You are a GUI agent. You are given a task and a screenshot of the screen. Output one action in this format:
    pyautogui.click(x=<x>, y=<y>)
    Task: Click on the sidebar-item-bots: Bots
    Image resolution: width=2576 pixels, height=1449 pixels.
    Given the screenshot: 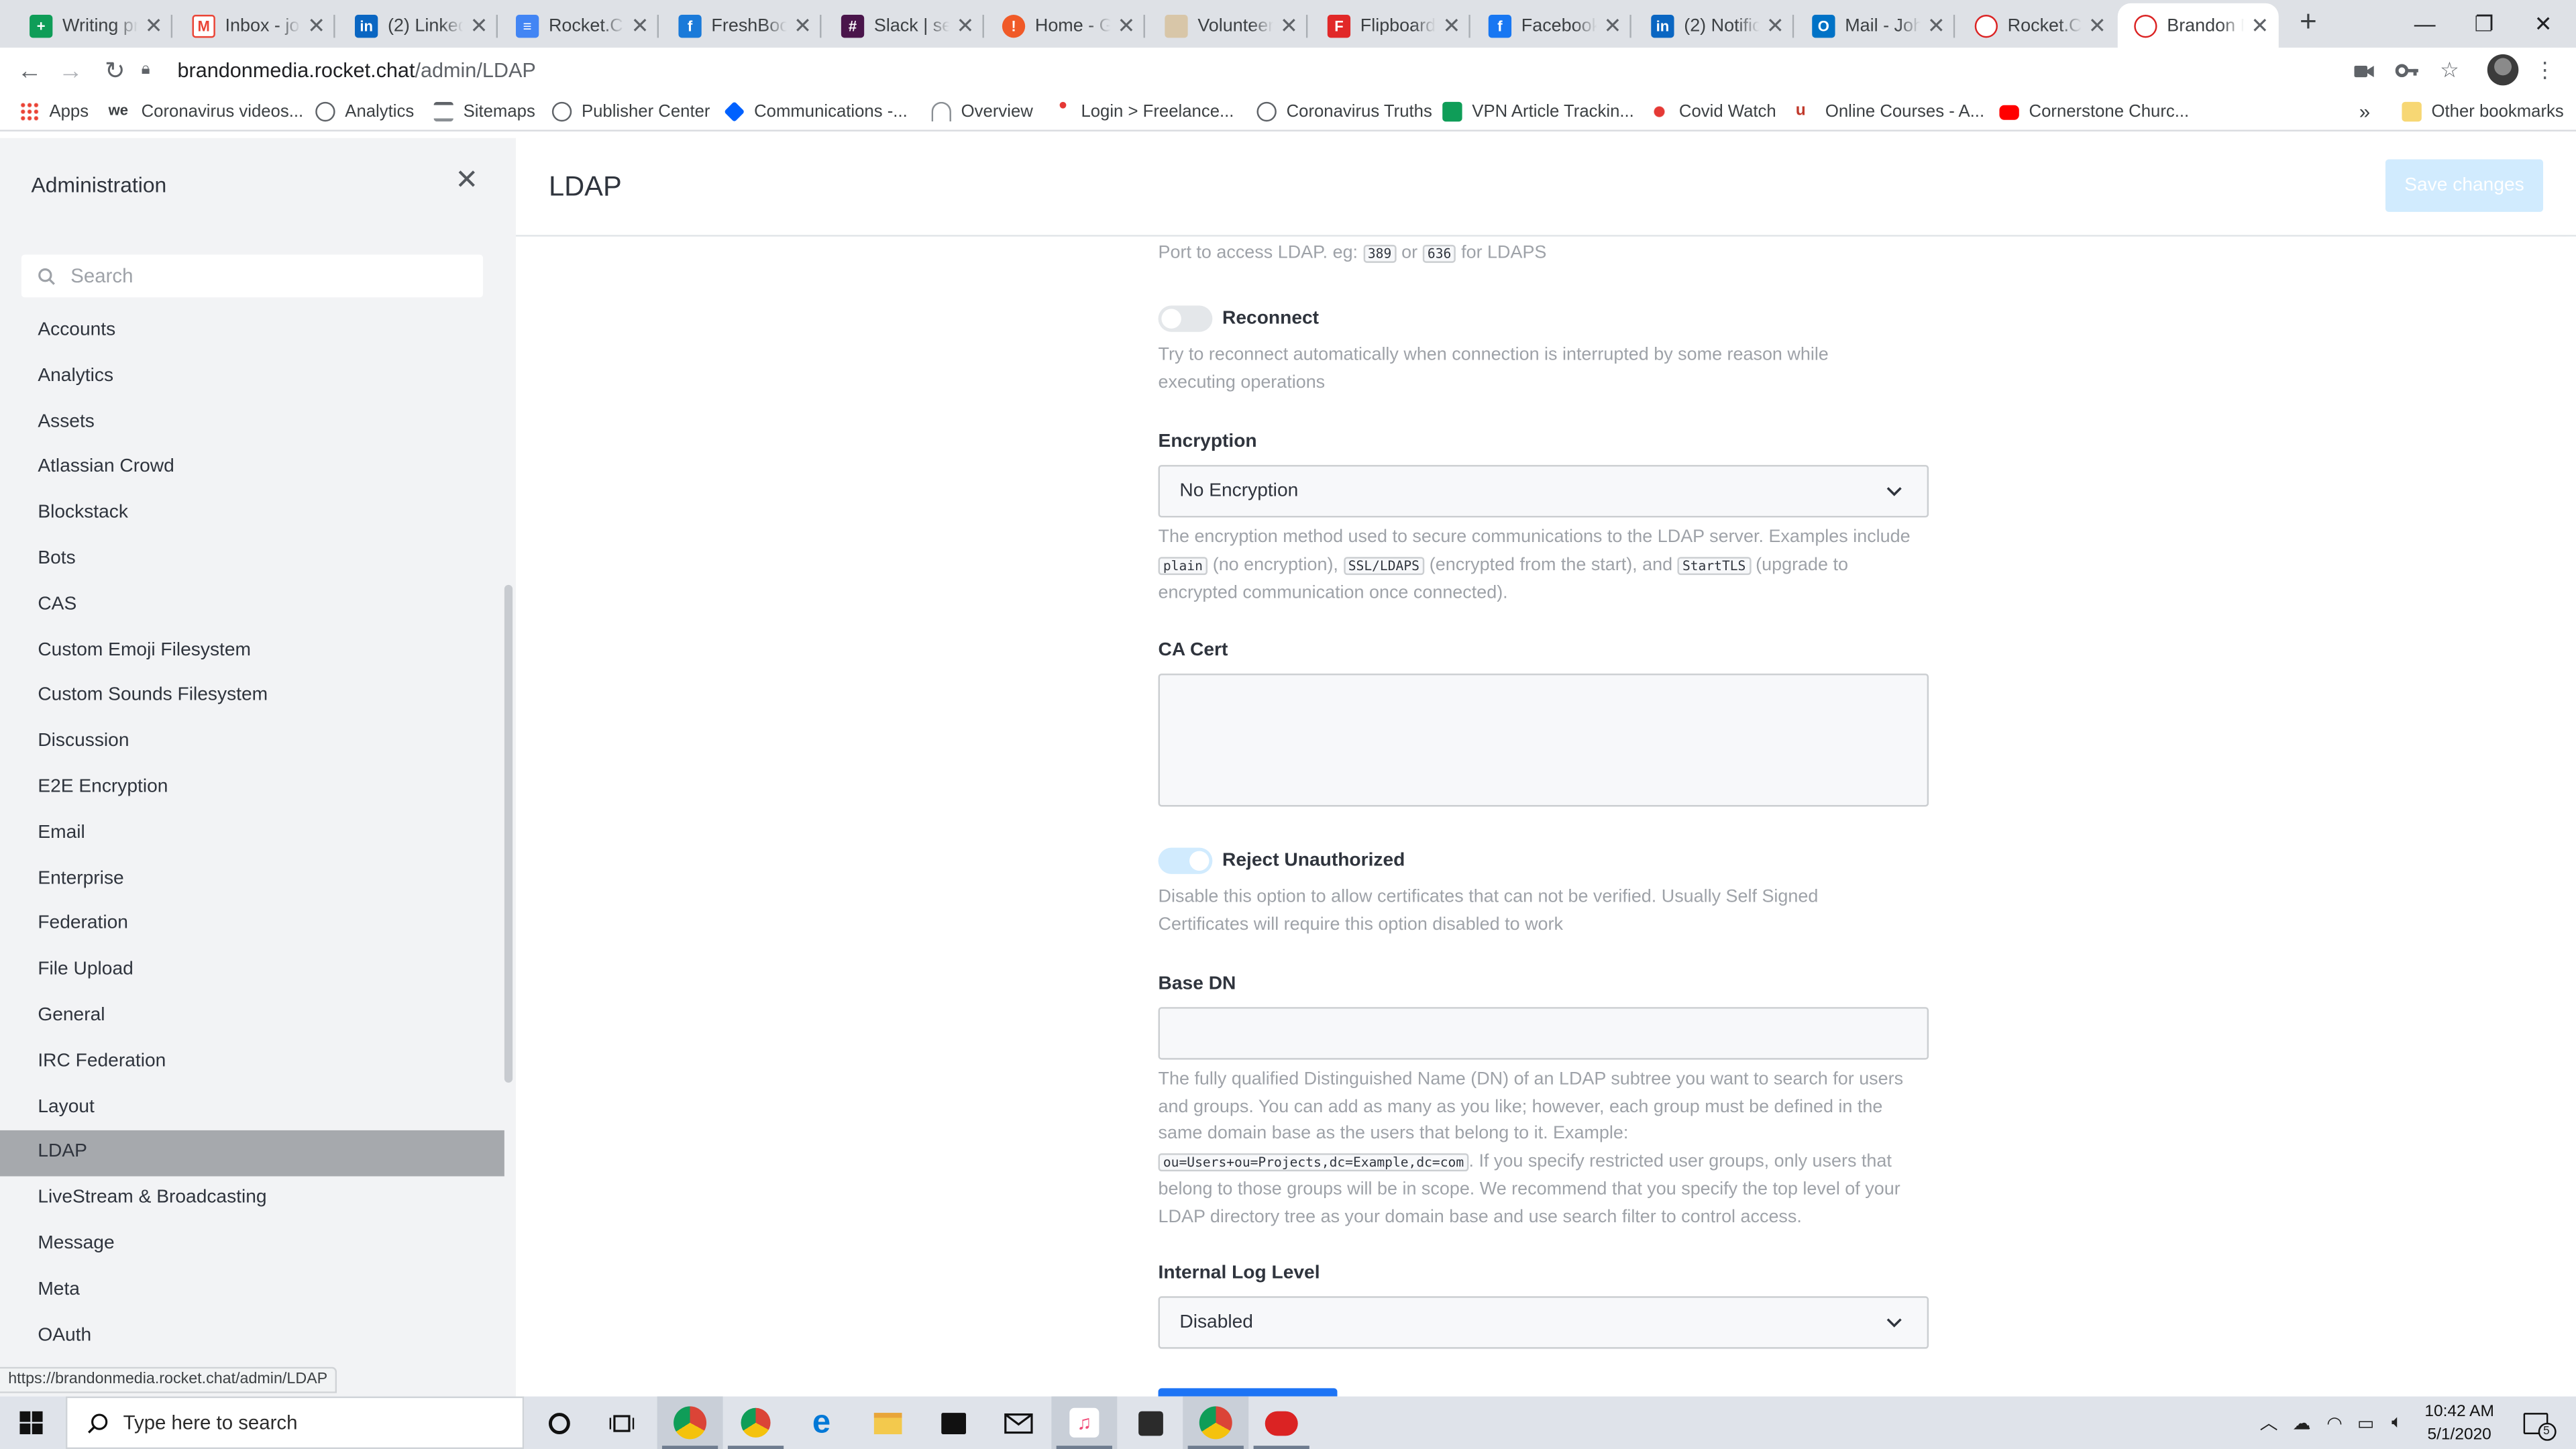 What is the action you would take?
    pyautogui.click(x=252, y=560)
    